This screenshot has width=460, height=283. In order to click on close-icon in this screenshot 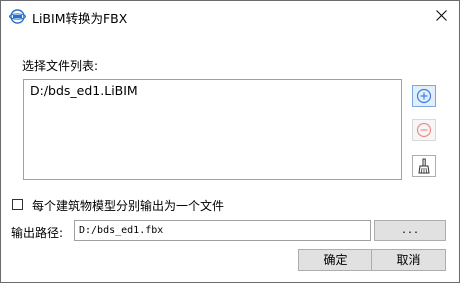, I will do `click(441, 15)`.